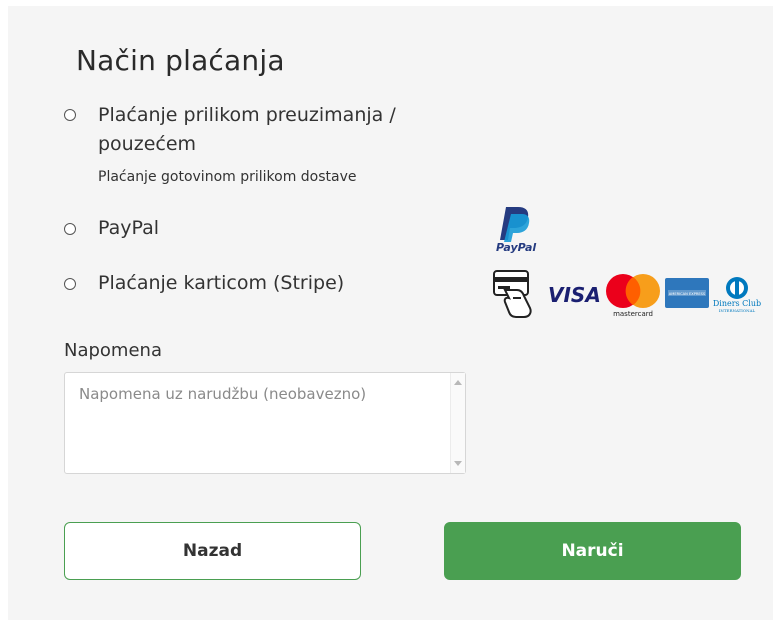 This screenshot has width=776, height=621. I want to click on note-field-wrapper, so click(265, 423).